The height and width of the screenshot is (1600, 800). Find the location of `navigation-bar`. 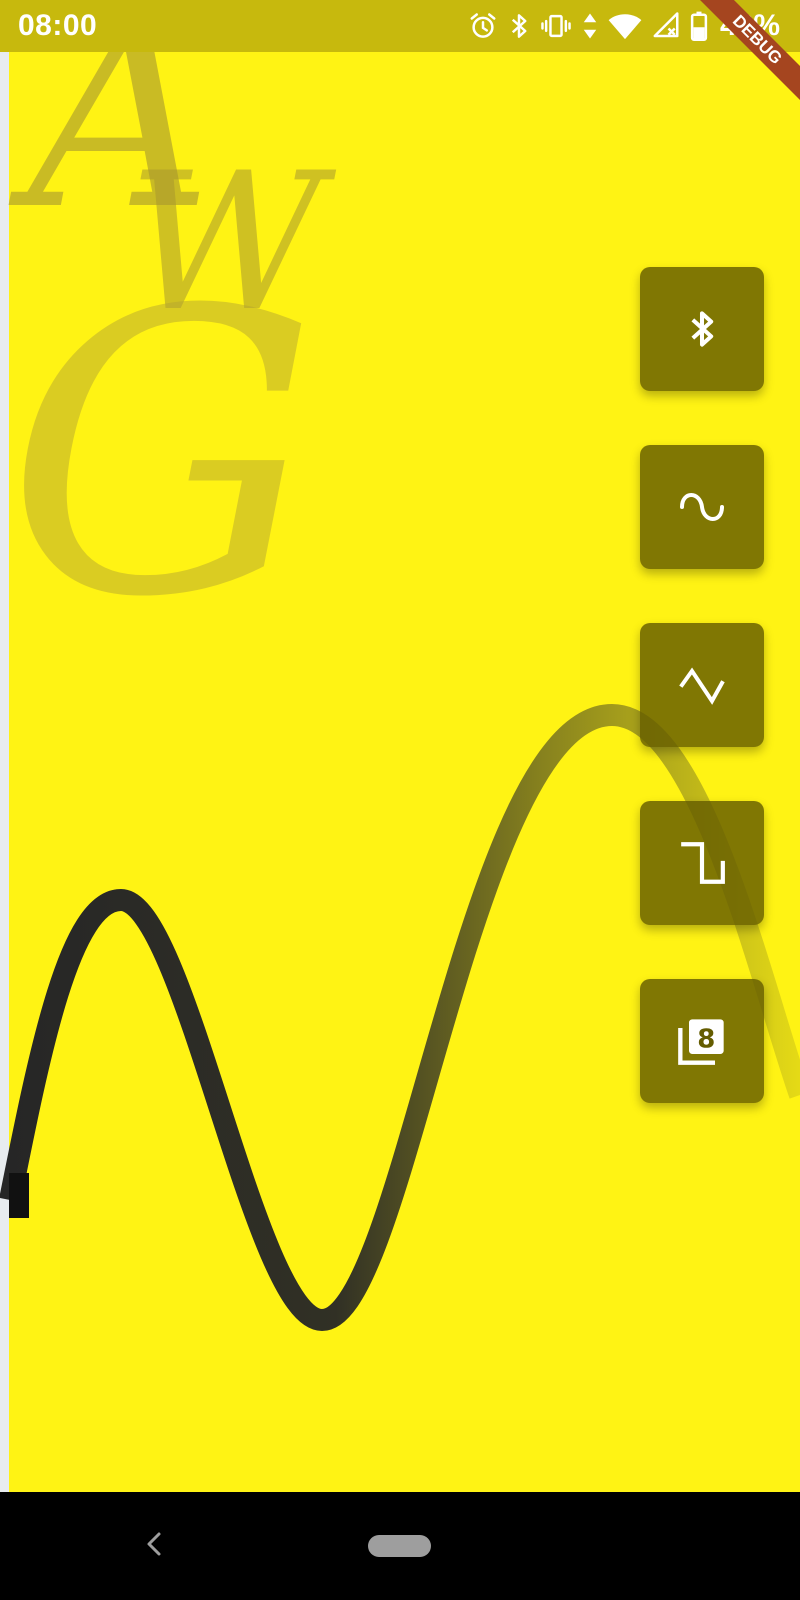

navigation-bar is located at coordinates (400, 1546).